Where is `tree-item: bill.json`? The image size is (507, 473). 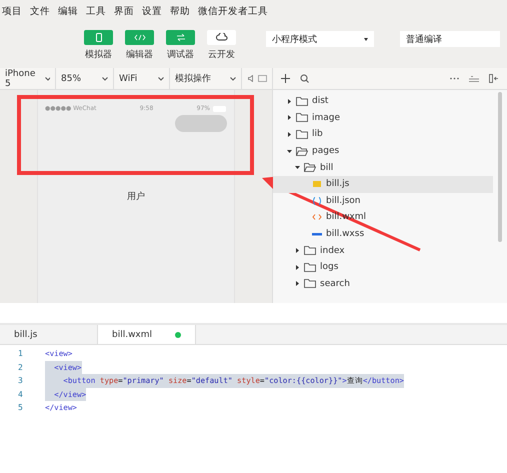
tree-item: bill.json is located at coordinates (383, 201).